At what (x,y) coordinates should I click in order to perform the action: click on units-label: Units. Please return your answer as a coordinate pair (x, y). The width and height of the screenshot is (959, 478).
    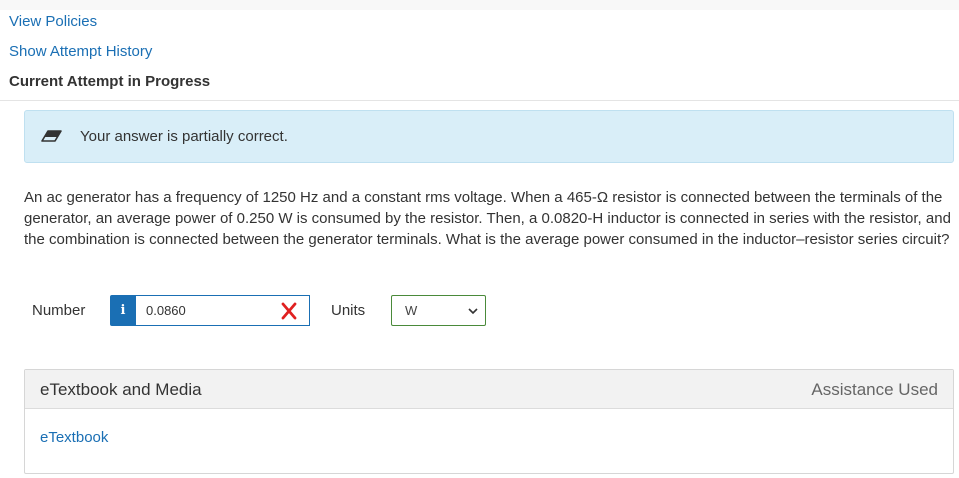
    Looking at the image, I should click on (348, 310).